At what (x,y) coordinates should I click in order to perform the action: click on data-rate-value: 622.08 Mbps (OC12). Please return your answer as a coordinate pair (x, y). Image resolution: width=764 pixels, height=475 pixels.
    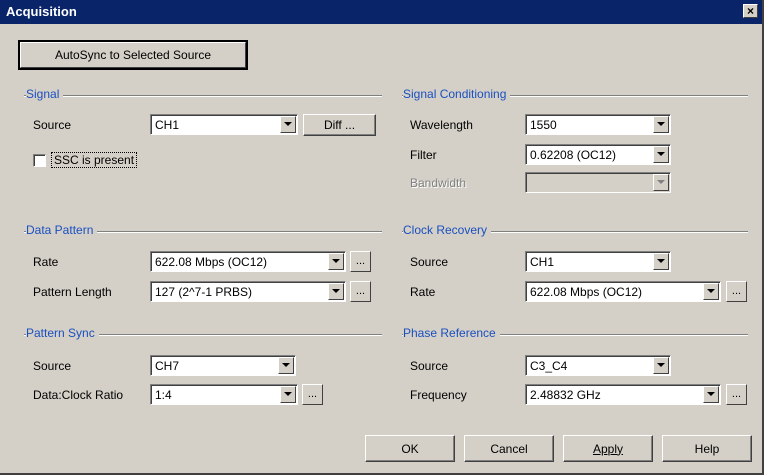
    Looking at the image, I should click on (211, 262).